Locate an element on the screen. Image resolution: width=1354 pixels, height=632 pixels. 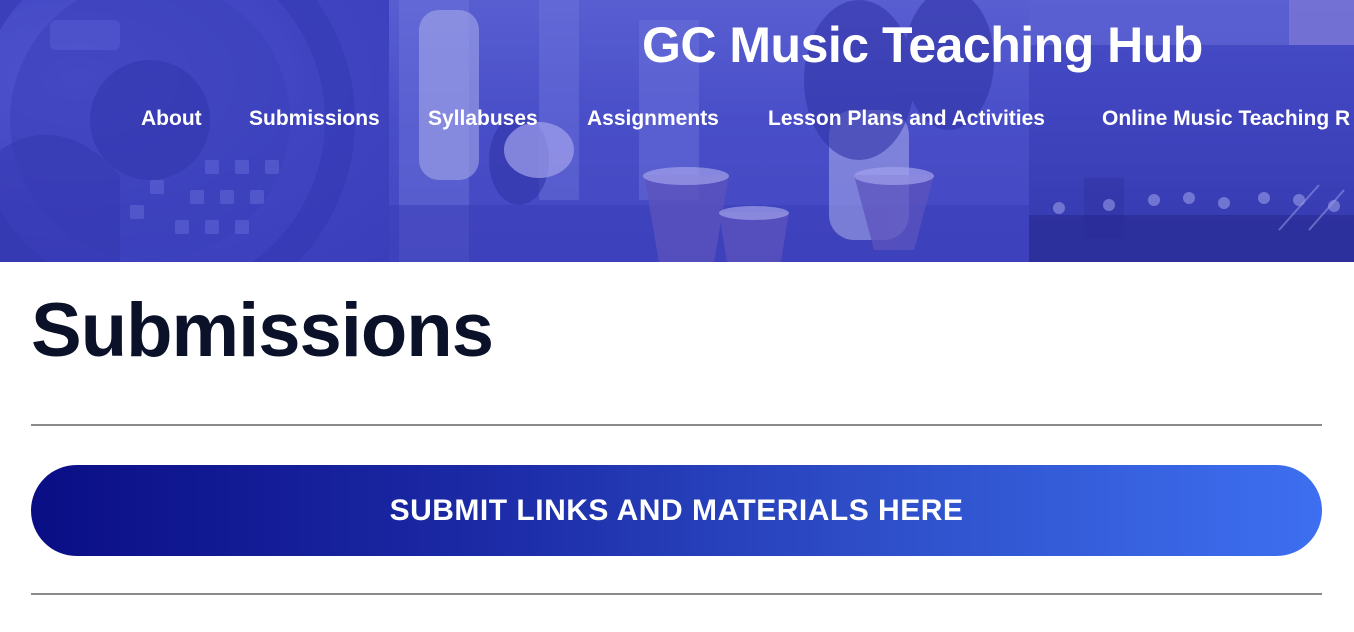
nav-item-online-music-teaching: Online Music Teaching R is located at coordinates (1226, 119).